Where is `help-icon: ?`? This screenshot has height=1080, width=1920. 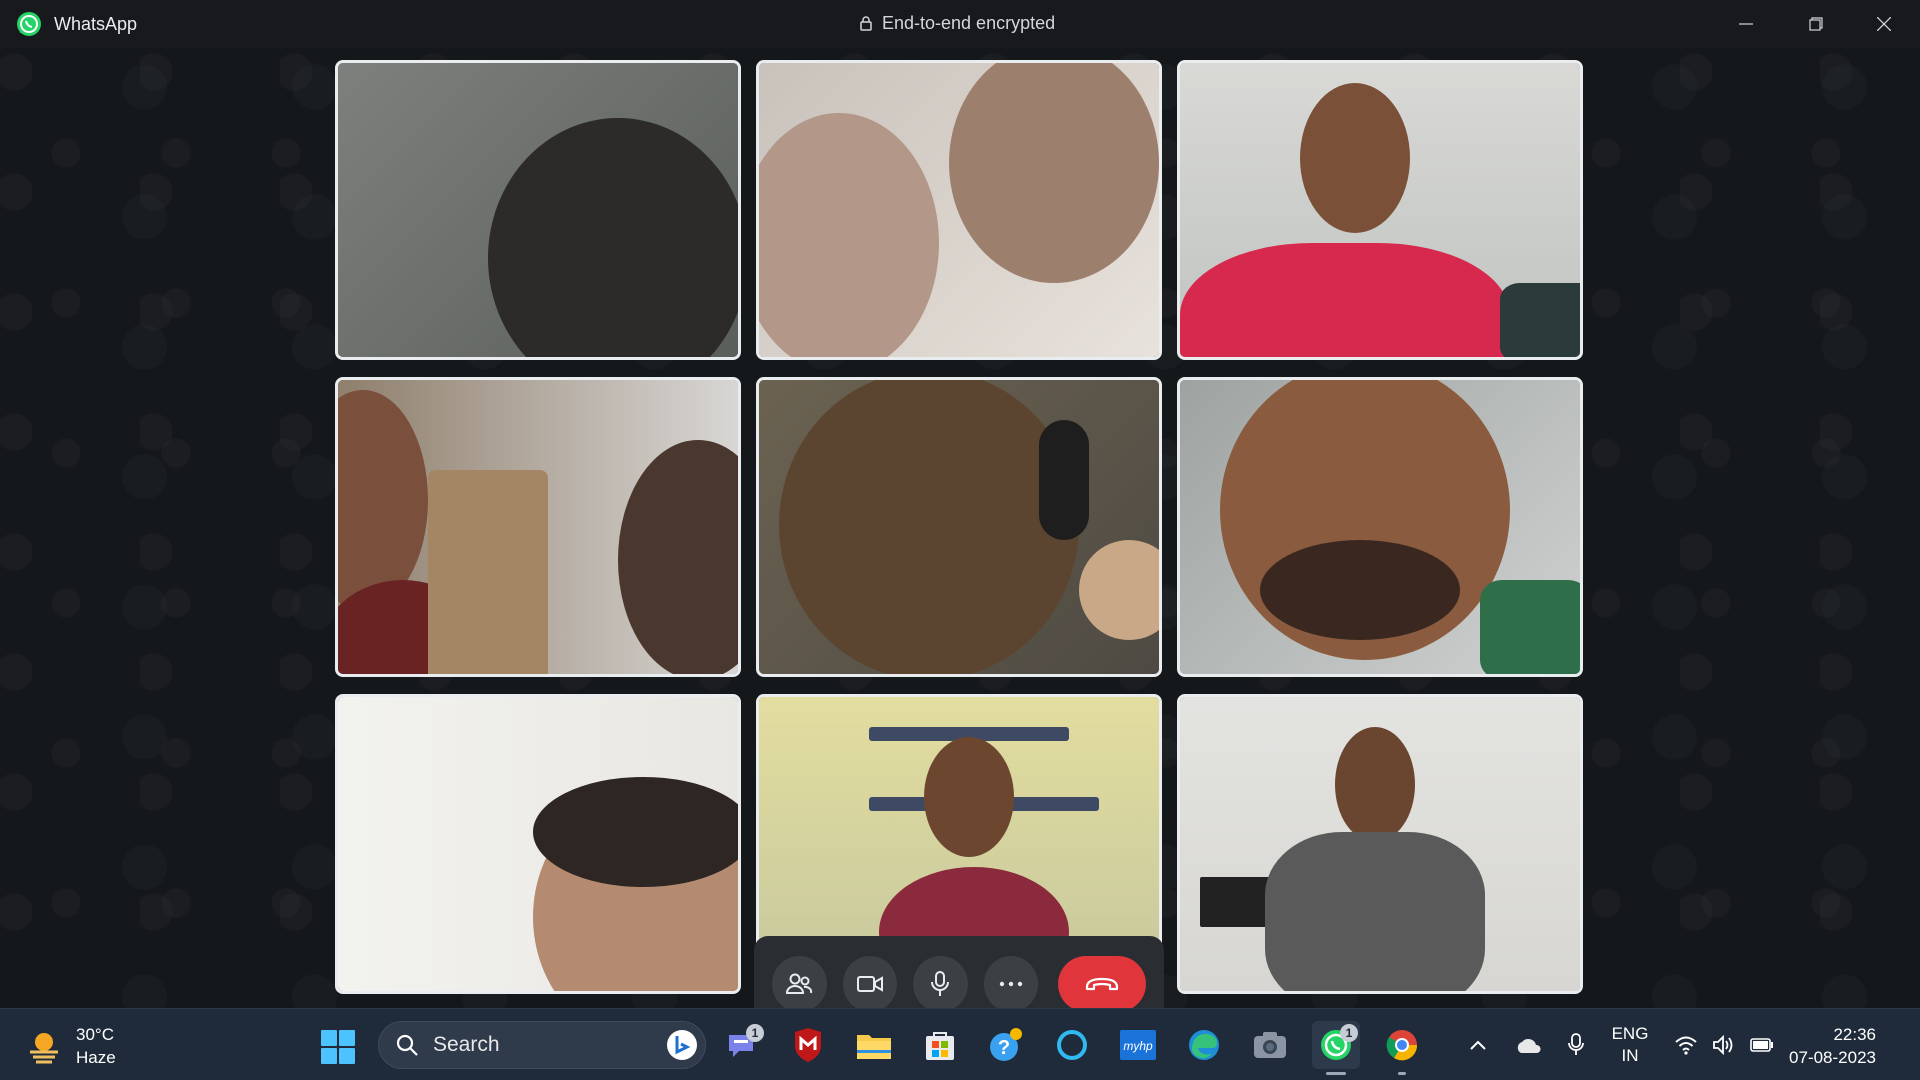
help-icon: ? is located at coordinates (1006, 1044).